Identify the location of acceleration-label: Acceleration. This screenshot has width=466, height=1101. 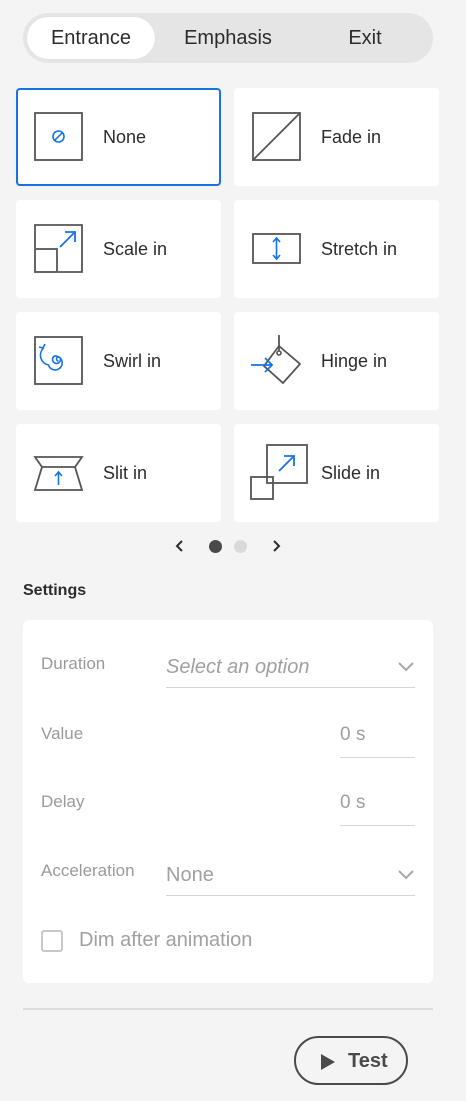
(88, 870).